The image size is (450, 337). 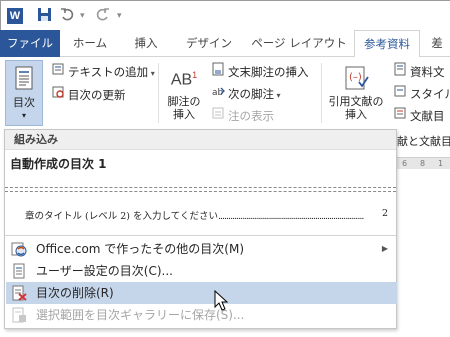 I want to click on gallery-item-title: 自動作成の目次 1, so click(x=58, y=164).